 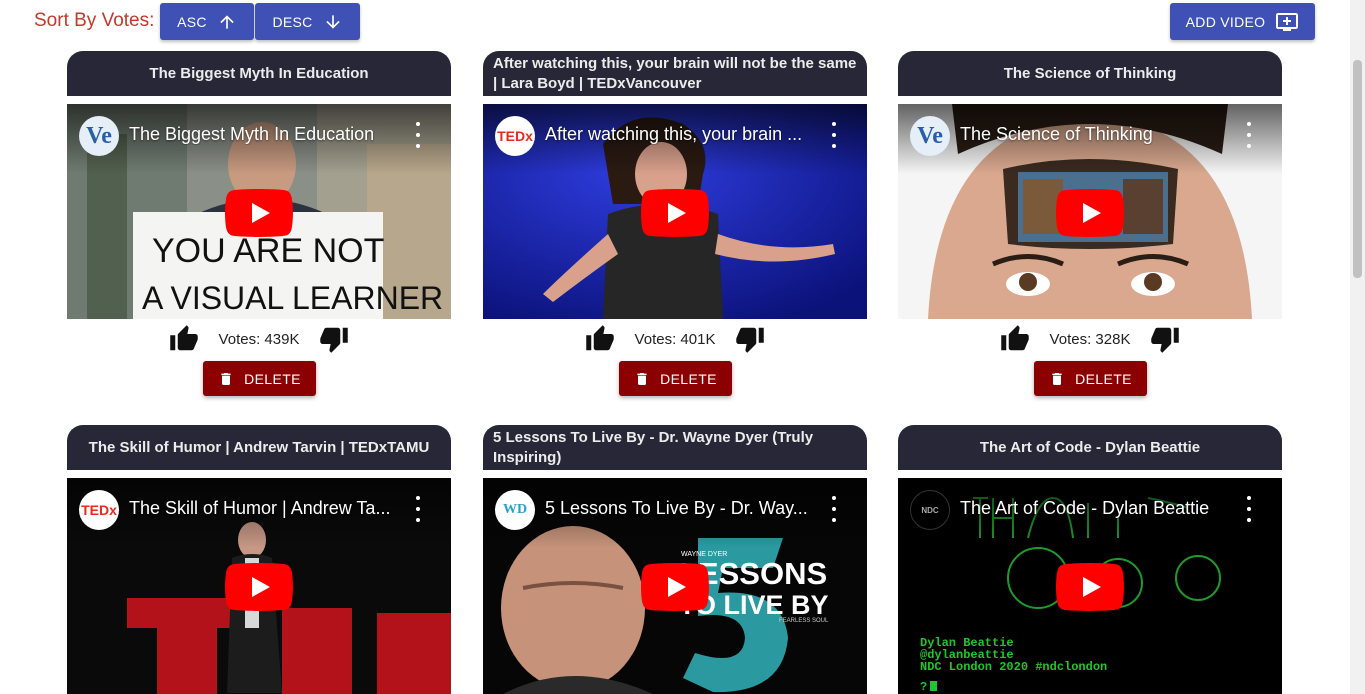 I want to click on sort-desc-button: DESC, so click(x=307, y=21).